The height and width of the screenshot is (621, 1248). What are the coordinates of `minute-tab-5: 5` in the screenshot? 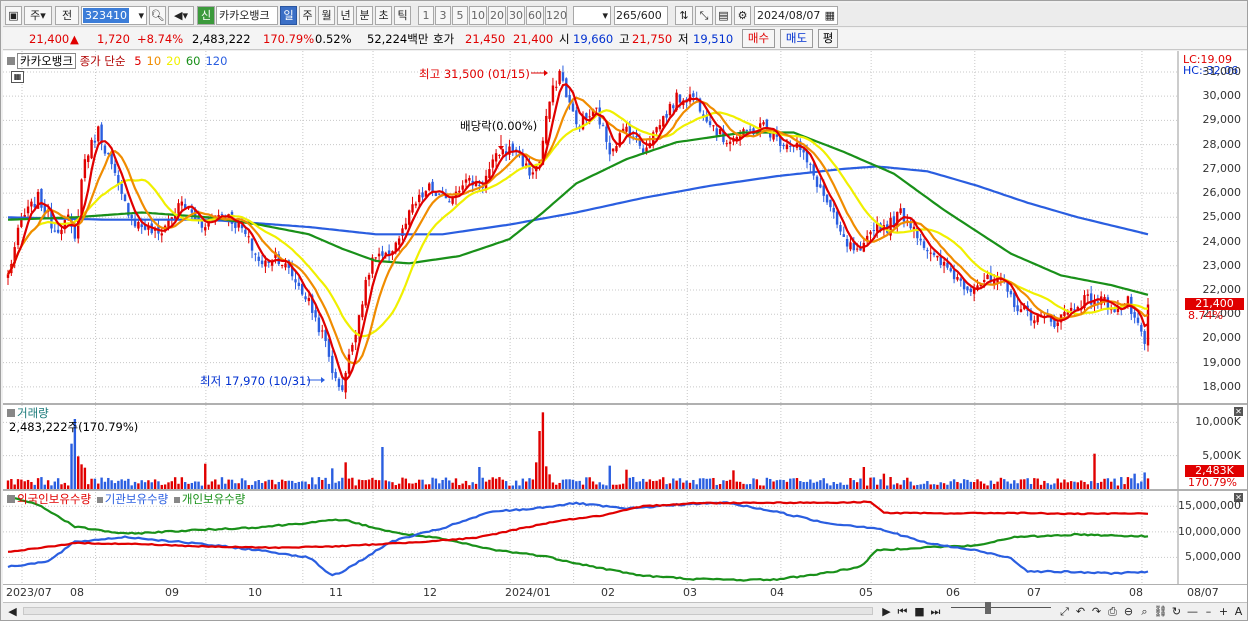 It's located at (460, 15).